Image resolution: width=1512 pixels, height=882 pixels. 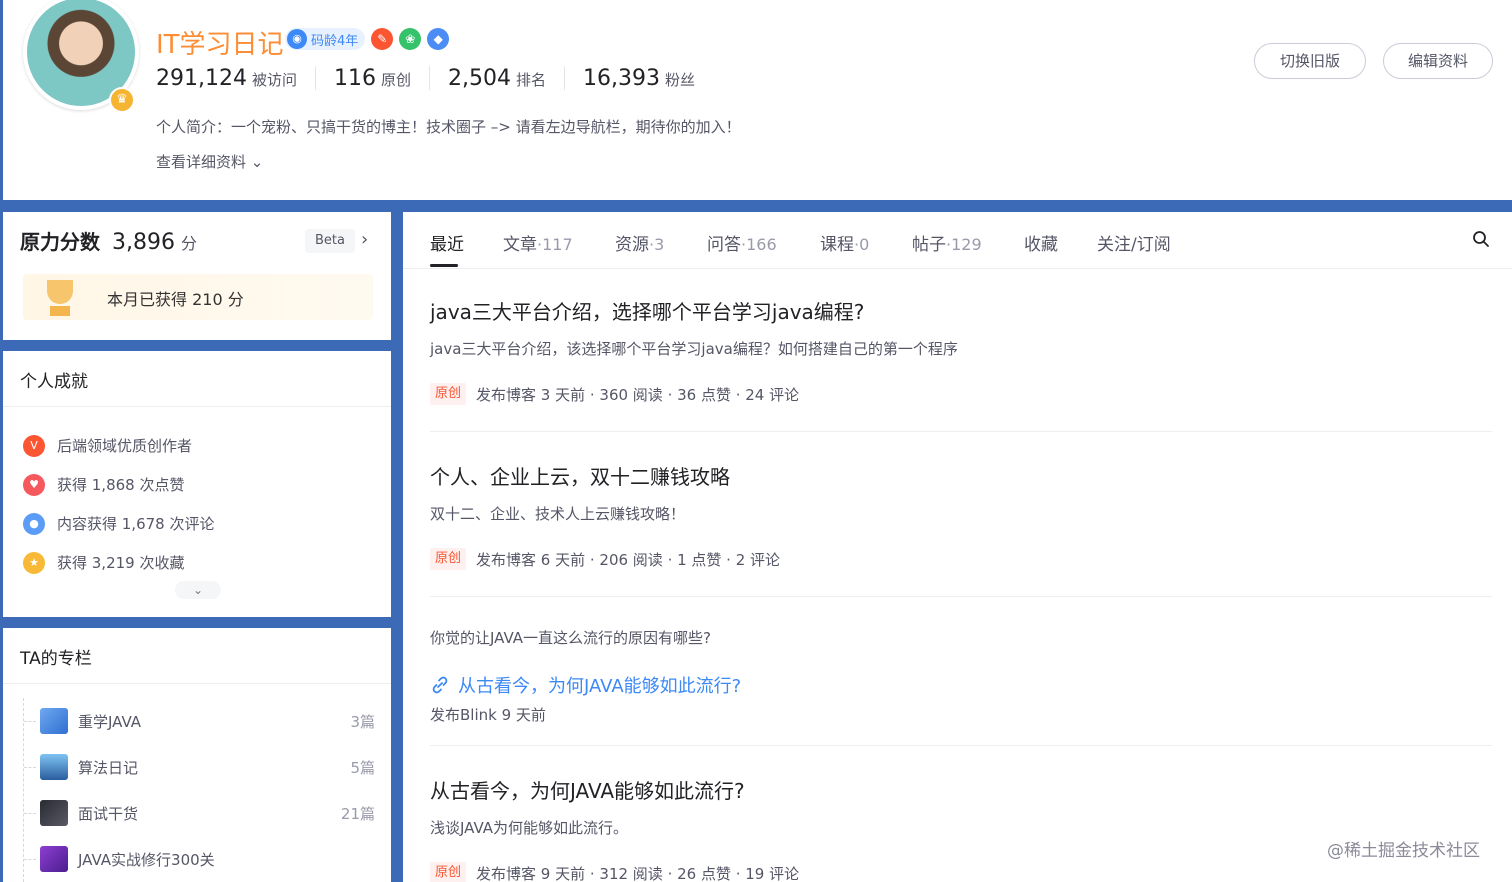 What do you see at coordinates (961, 872) in the screenshot?
I see `post-meta: 原创 发布博客 9 天前 · 312 阅读 · 26 点赞 · 19 评论` at bounding box center [961, 872].